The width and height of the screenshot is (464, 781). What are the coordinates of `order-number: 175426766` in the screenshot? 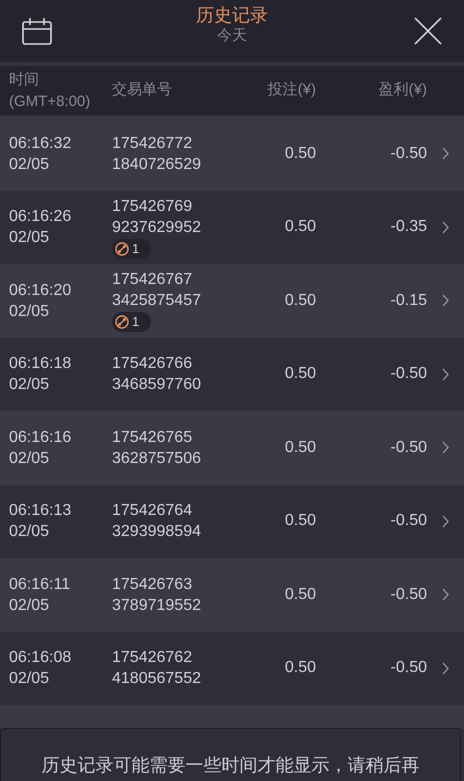 It's located at (152, 364).